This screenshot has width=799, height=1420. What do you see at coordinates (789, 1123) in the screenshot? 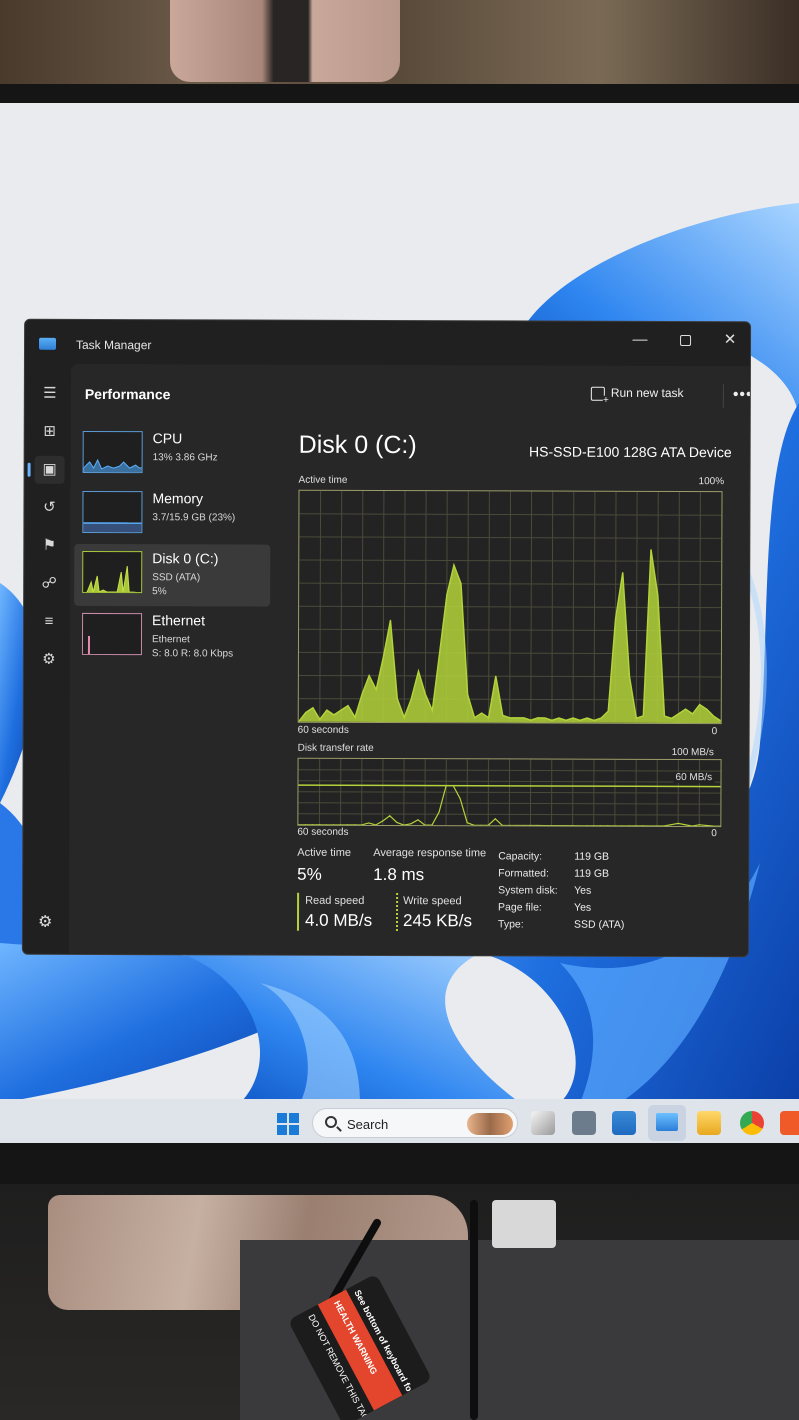
I see `brave-icon` at bounding box center [789, 1123].